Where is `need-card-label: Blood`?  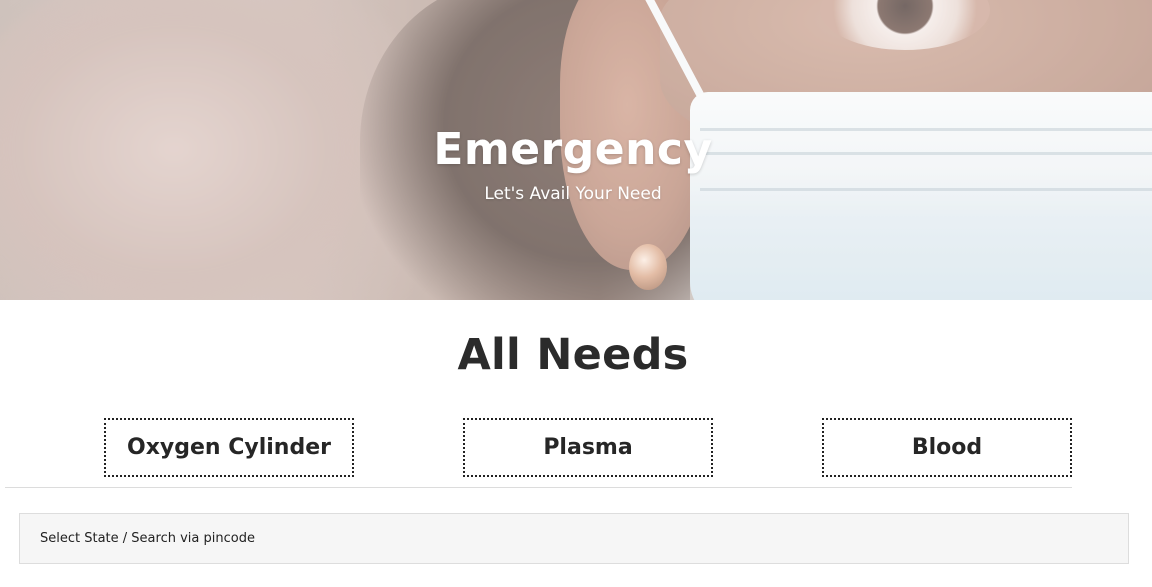
need-card-label: Blood is located at coordinates (947, 447).